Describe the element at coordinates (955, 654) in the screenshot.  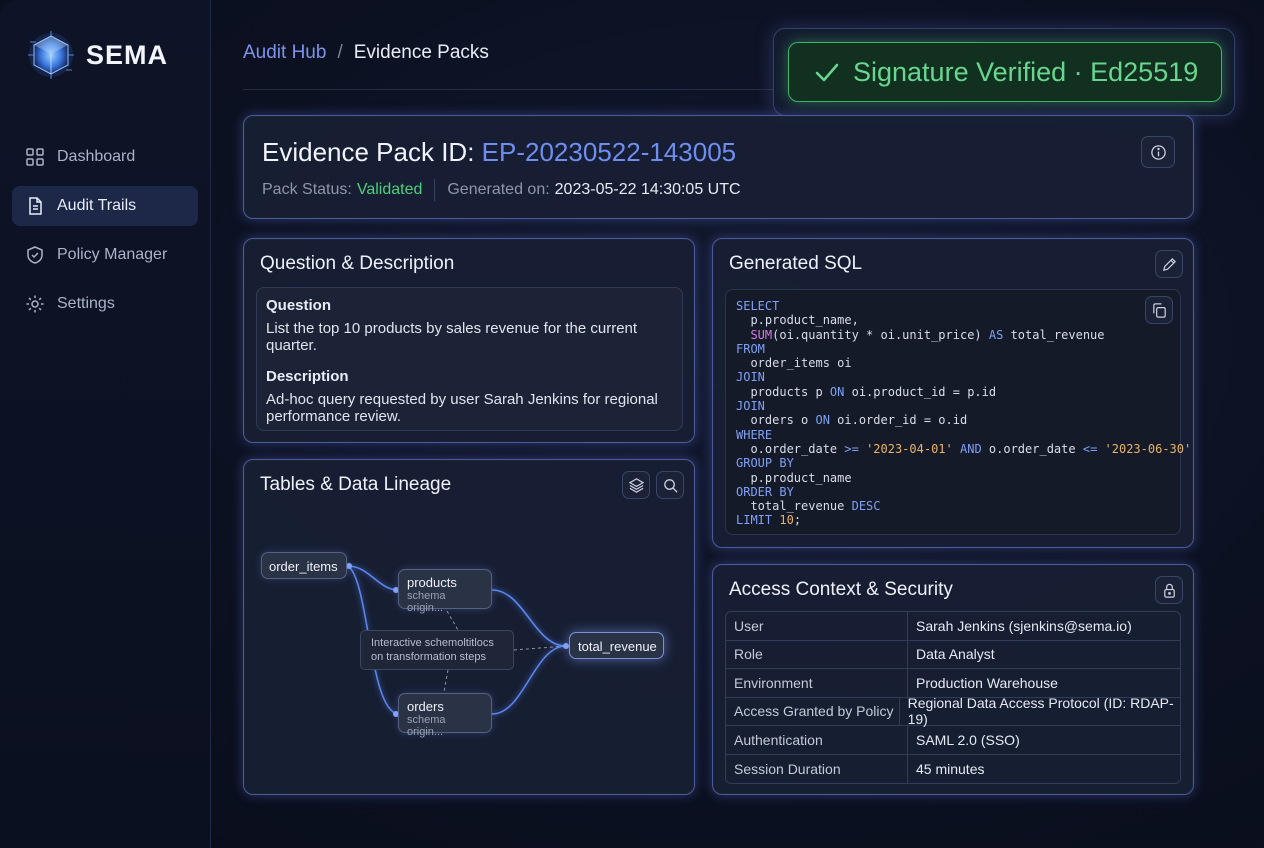
I see `access-value: Data Analyst` at that location.